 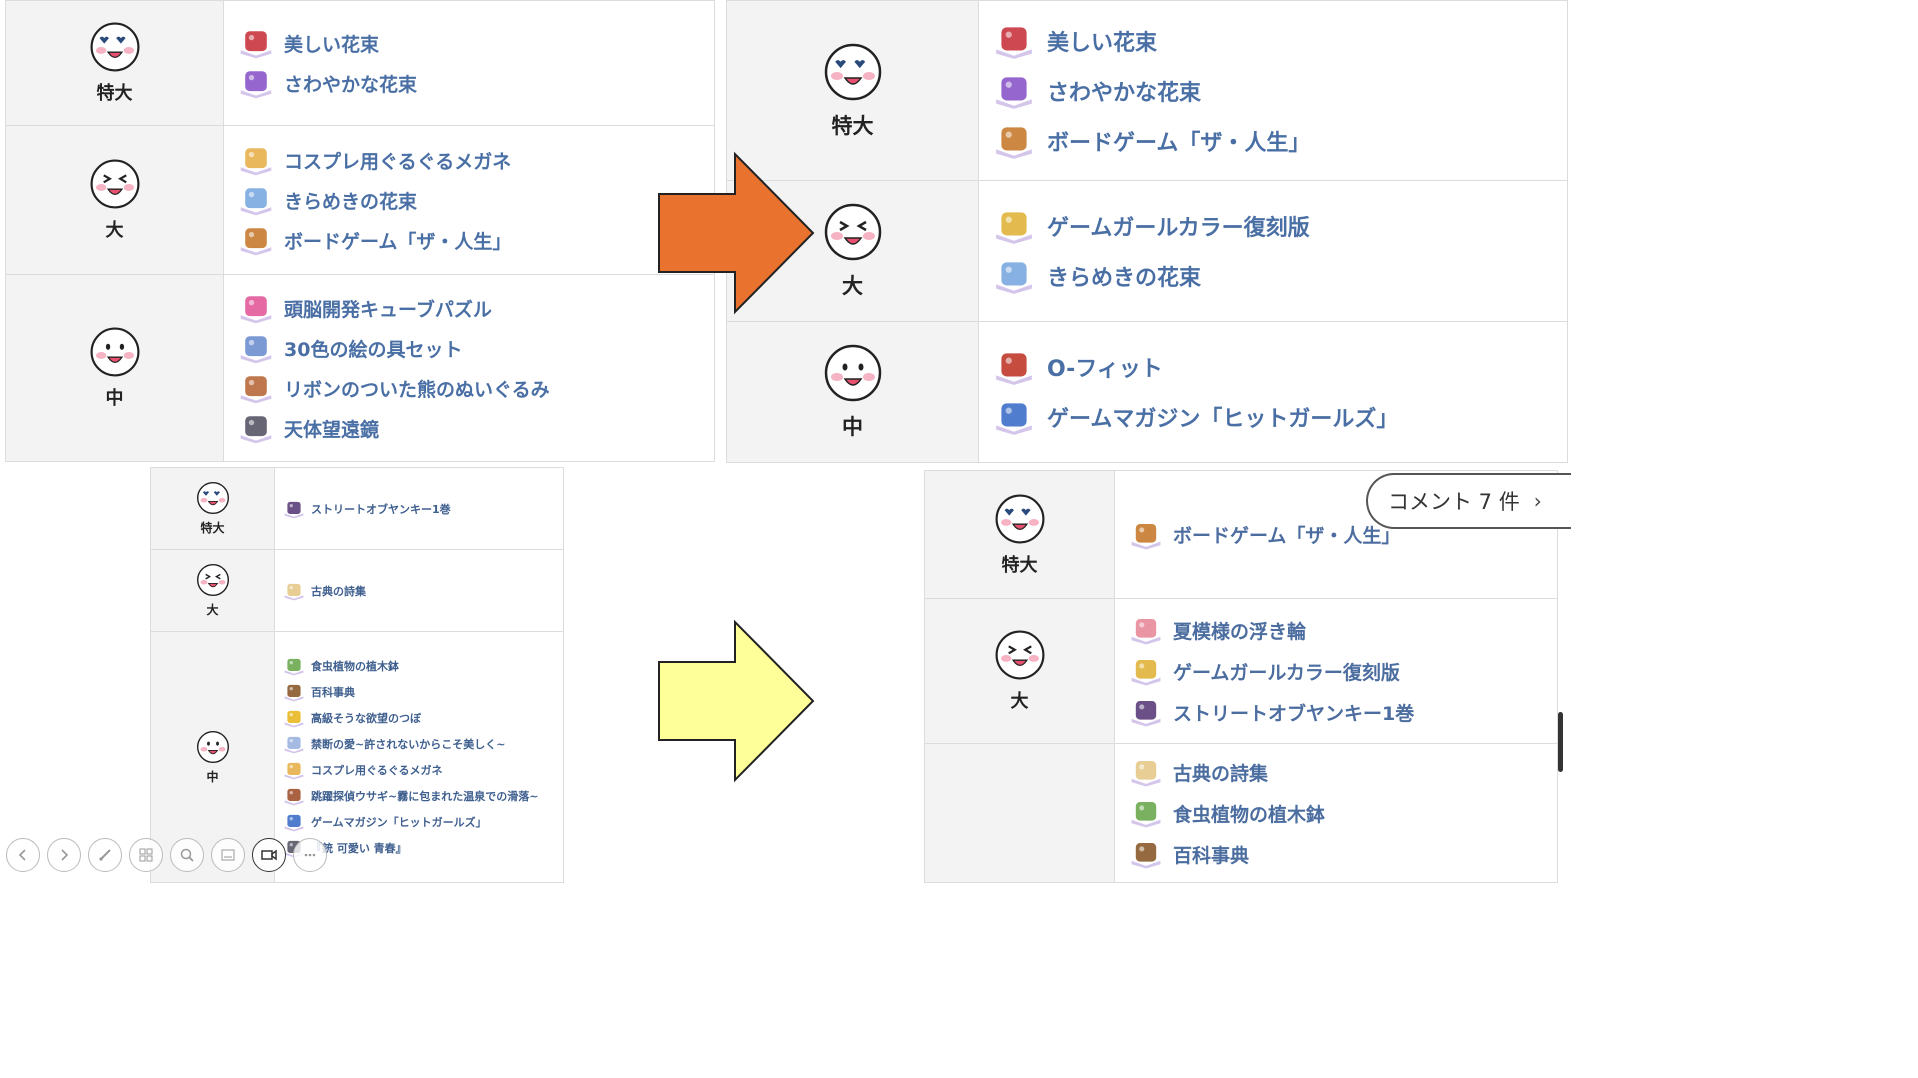 I want to click on gift-item: ボードゲーム「ザ・人生」, so click(x=1280, y=141).